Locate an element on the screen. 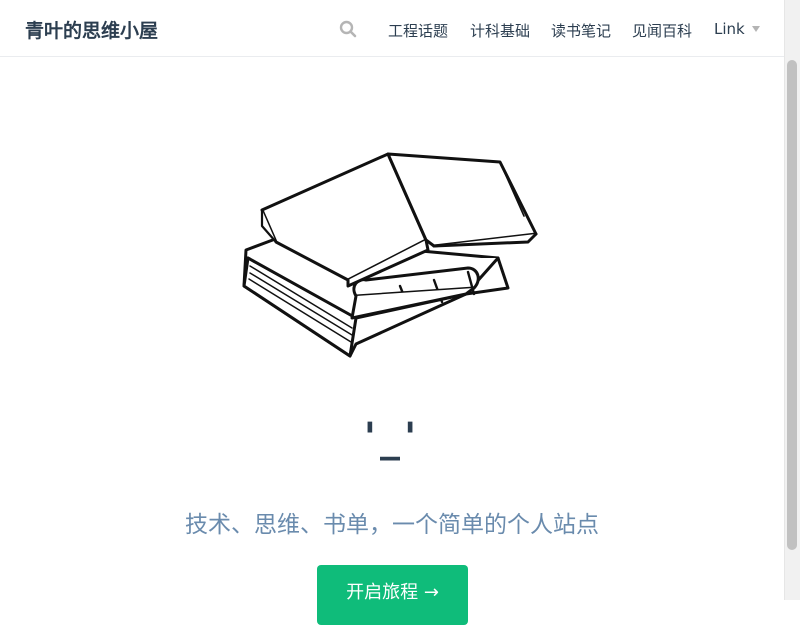 This screenshot has width=800, height=625. navbar: 青叶的思维小屋 工程话题 计科基础 读书笔记 见闻百科 Link is located at coordinates (392, 28).